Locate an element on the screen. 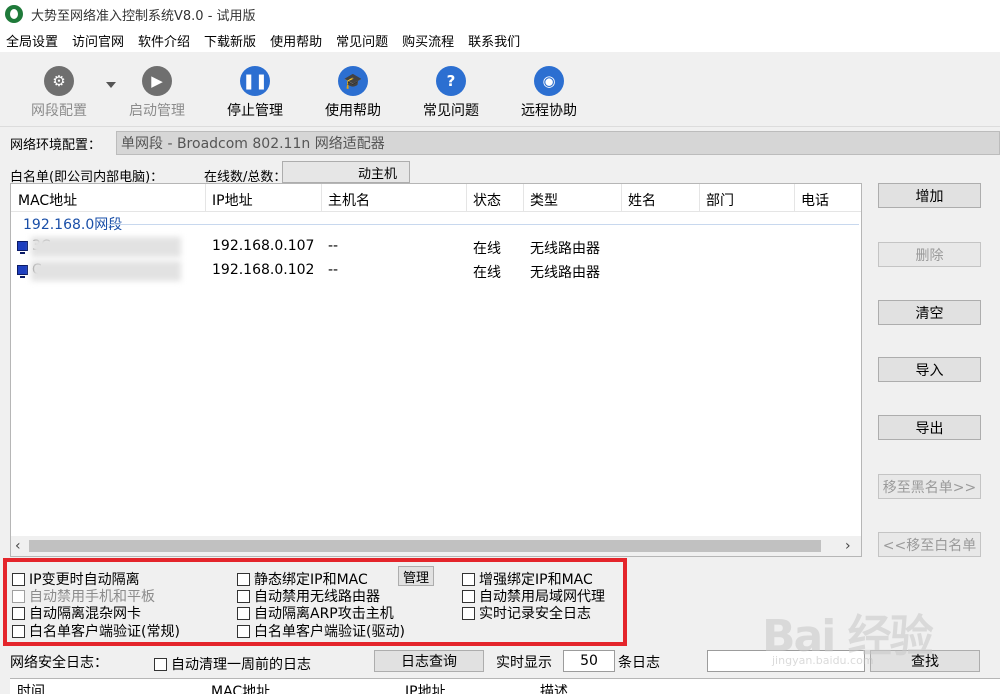 The height and width of the screenshot is (694, 1000). log-column-mac: MAC地址 is located at coordinates (240, 687).